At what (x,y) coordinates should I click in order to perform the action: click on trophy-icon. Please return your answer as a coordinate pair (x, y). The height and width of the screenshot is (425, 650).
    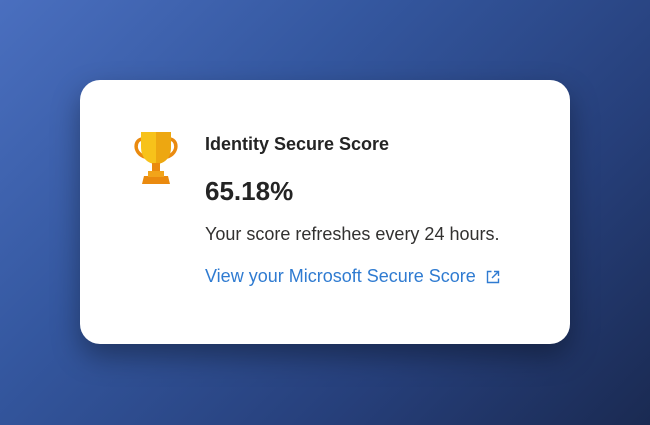
    Looking at the image, I should click on (156, 158).